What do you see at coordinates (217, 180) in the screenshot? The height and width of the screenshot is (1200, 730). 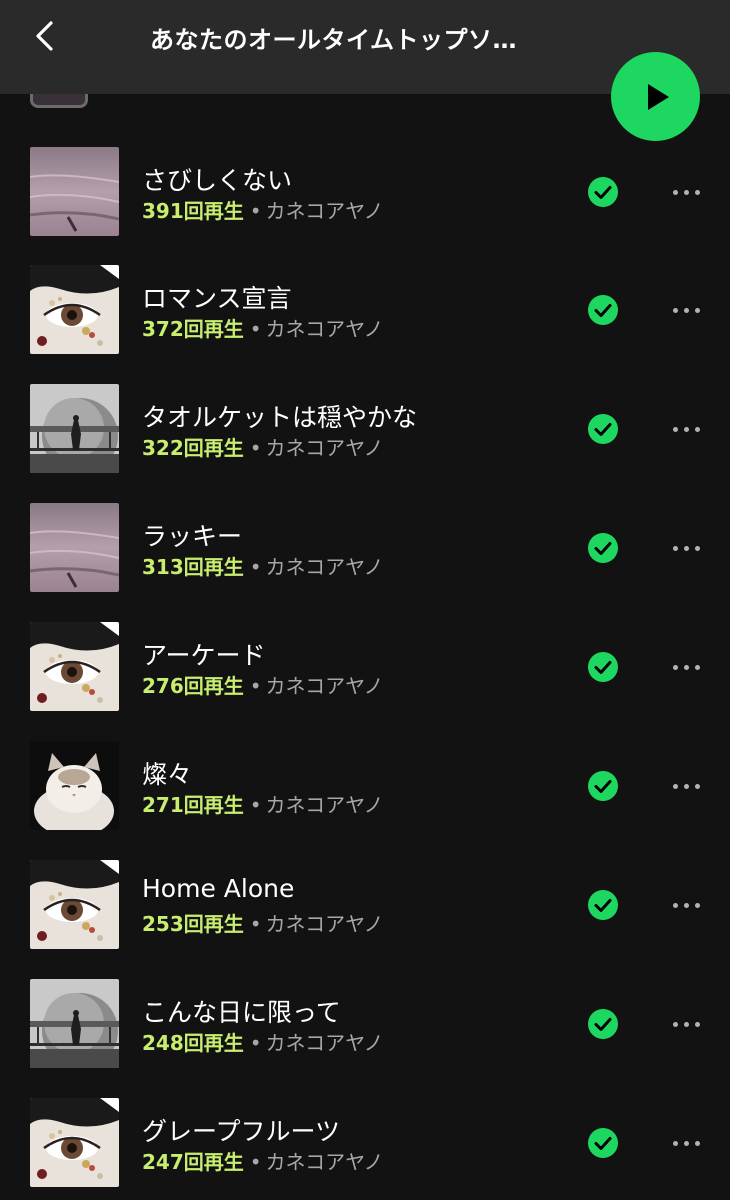 I see `track-title: さびしくない` at bounding box center [217, 180].